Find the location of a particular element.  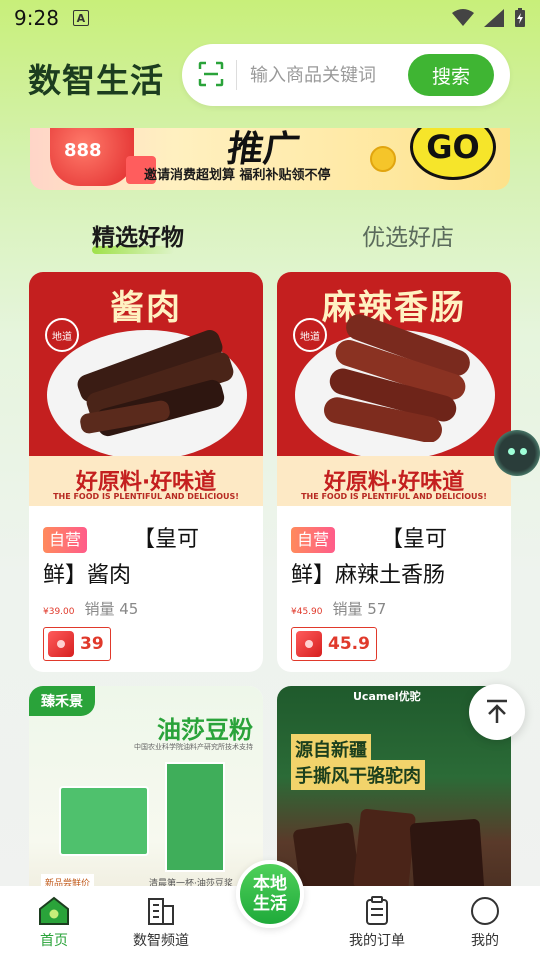

go-badge: GO is located at coordinates (453, 154).